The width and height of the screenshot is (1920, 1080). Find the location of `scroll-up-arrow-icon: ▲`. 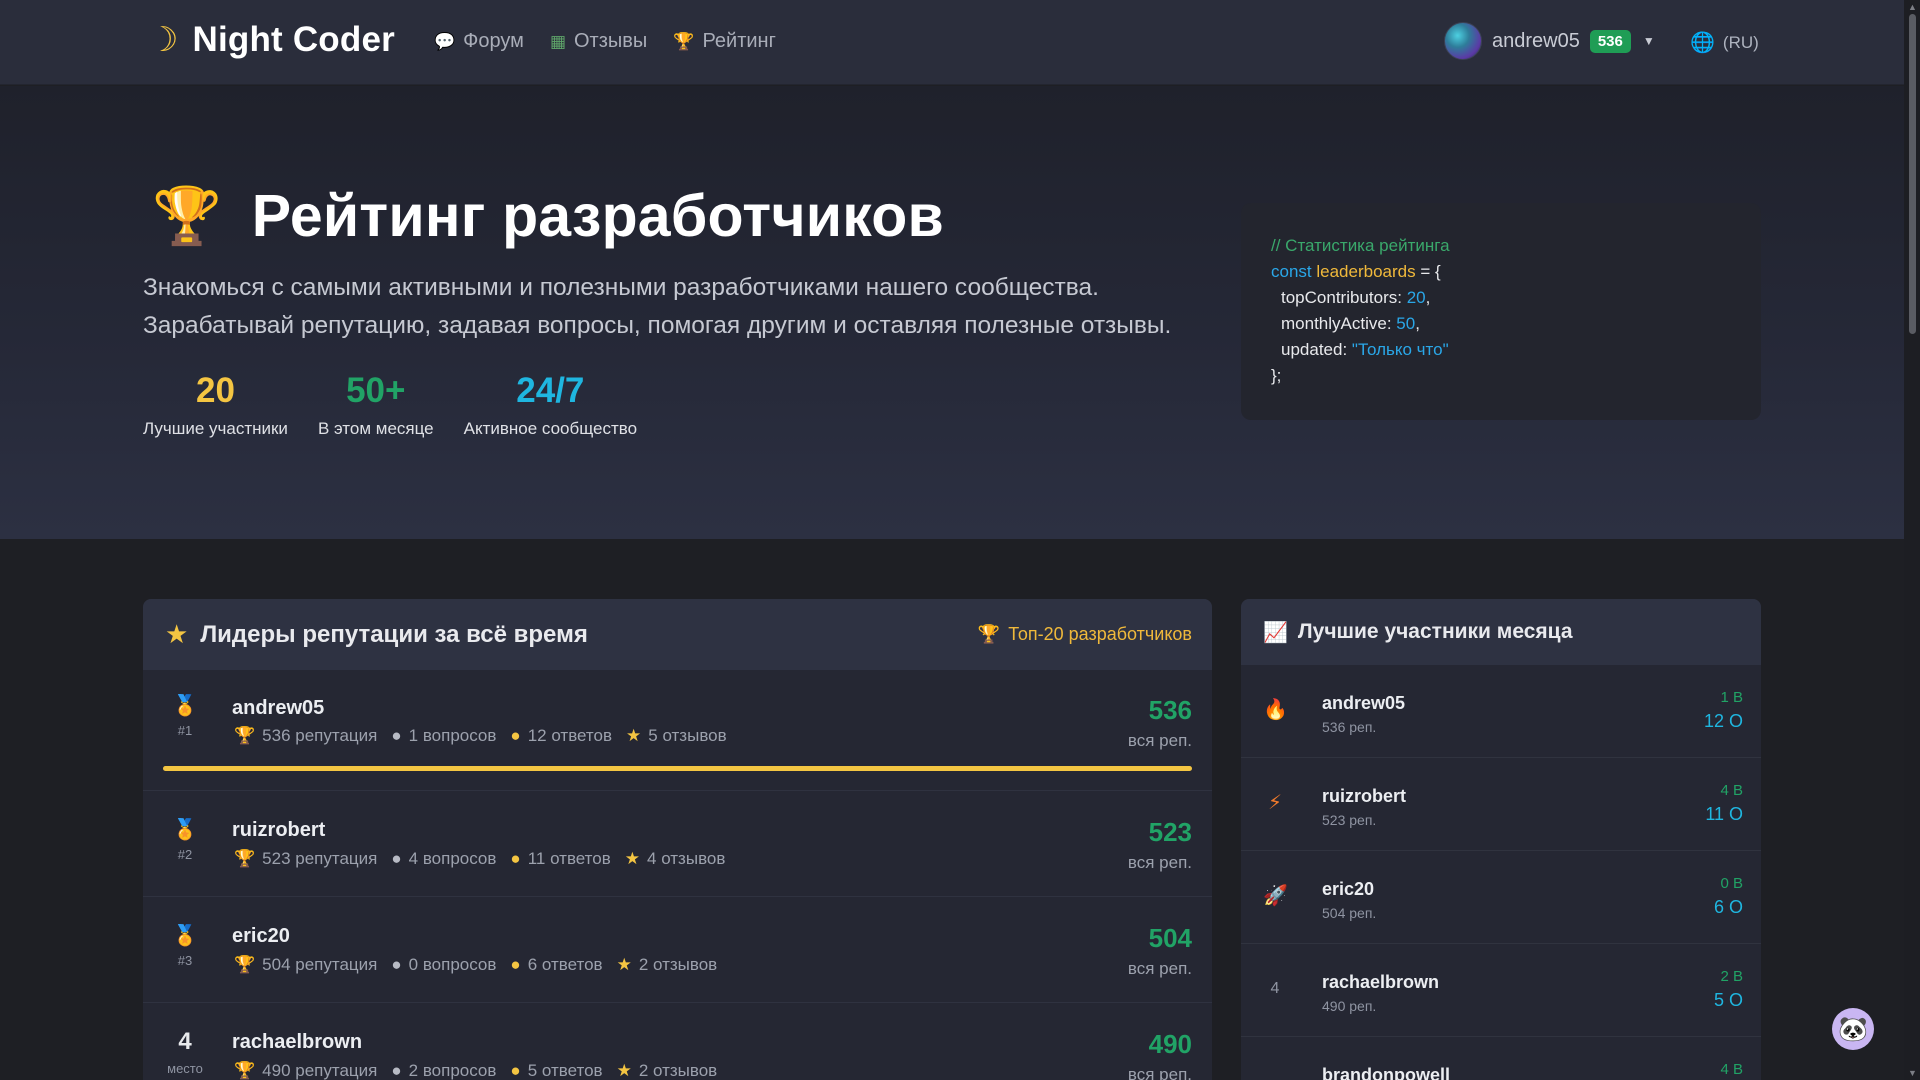

scroll-up-arrow-icon: ▲ is located at coordinates (1912, 7).